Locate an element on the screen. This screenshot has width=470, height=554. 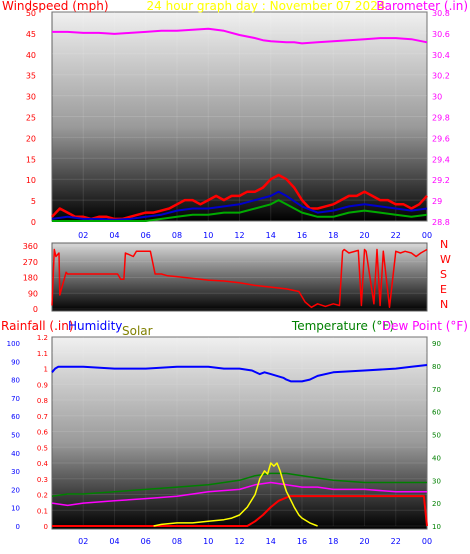
humidity-tick-label: 100 is located at coordinates (13, 344).